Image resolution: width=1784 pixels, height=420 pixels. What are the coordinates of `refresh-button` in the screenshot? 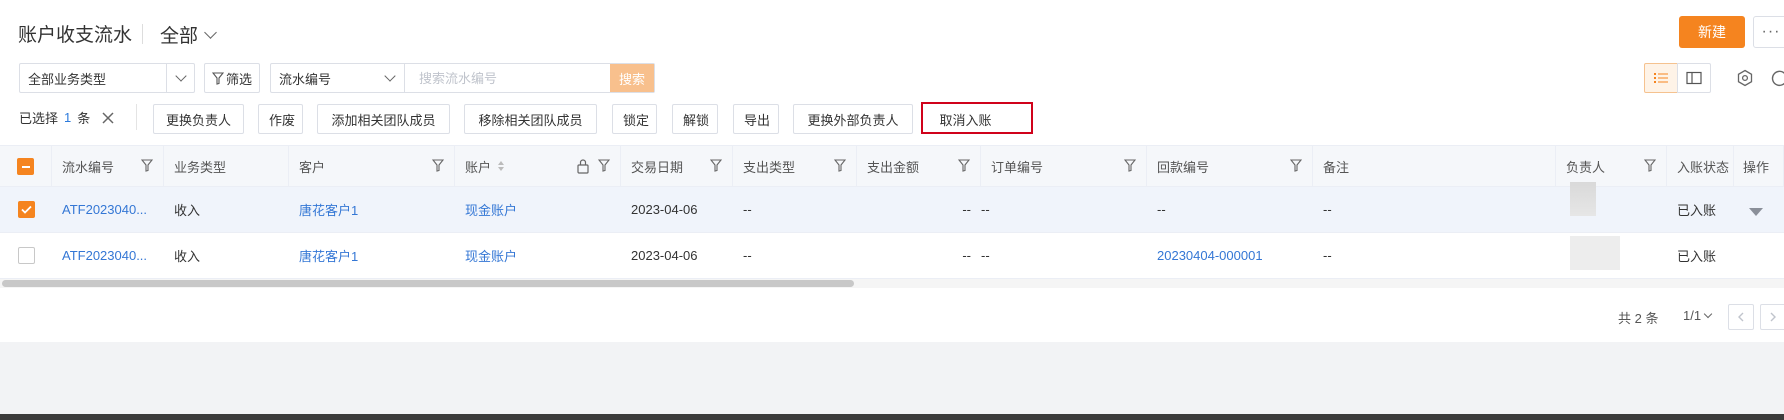 It's located at (1777, 78).